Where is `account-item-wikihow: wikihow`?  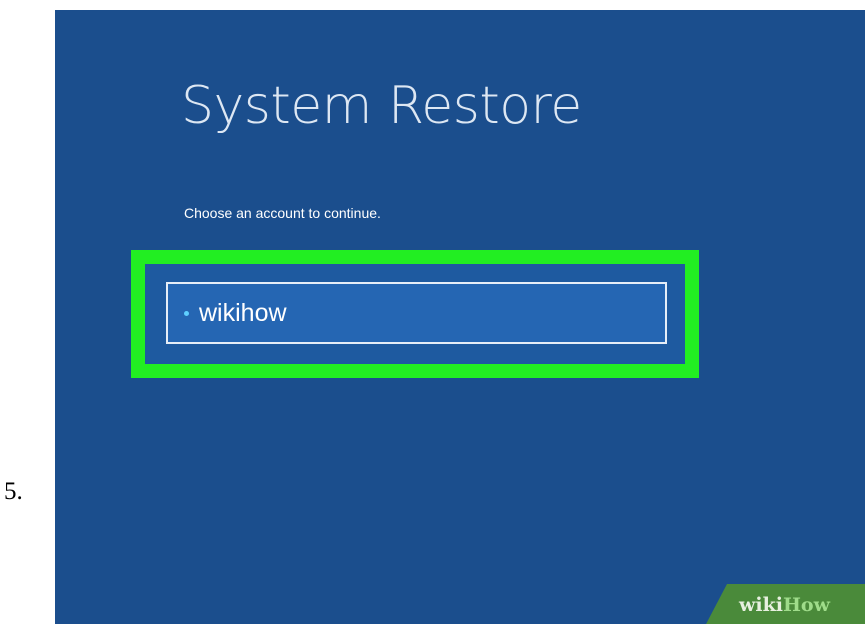
account-item-wikihow: wikihow is located at coordinates (416, 313).